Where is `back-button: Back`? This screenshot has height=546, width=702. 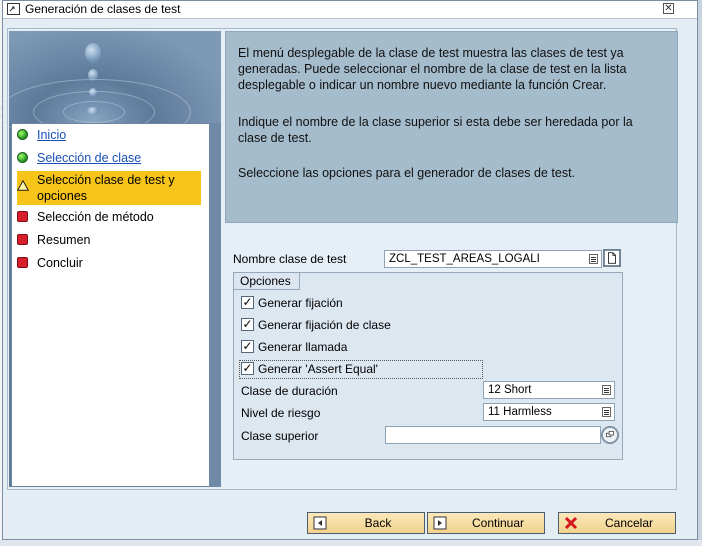
back-button: Back is located at coordinates (366, 523).